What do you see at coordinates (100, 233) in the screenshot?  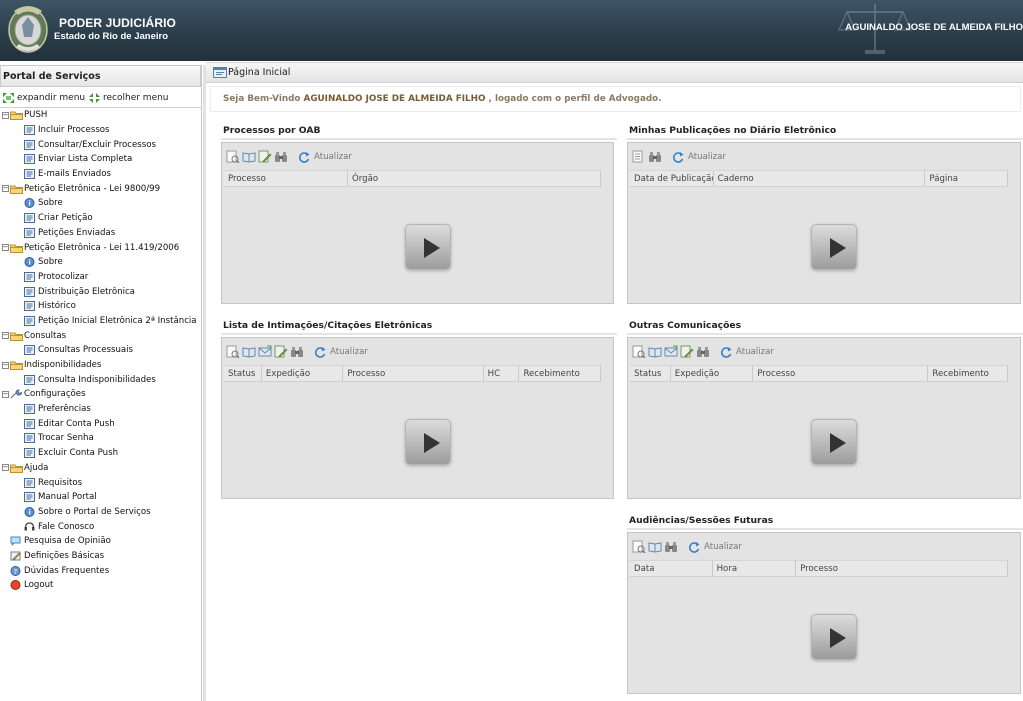 I see `menu-item: Petições Enviadas` at bounding box center [100, 233].